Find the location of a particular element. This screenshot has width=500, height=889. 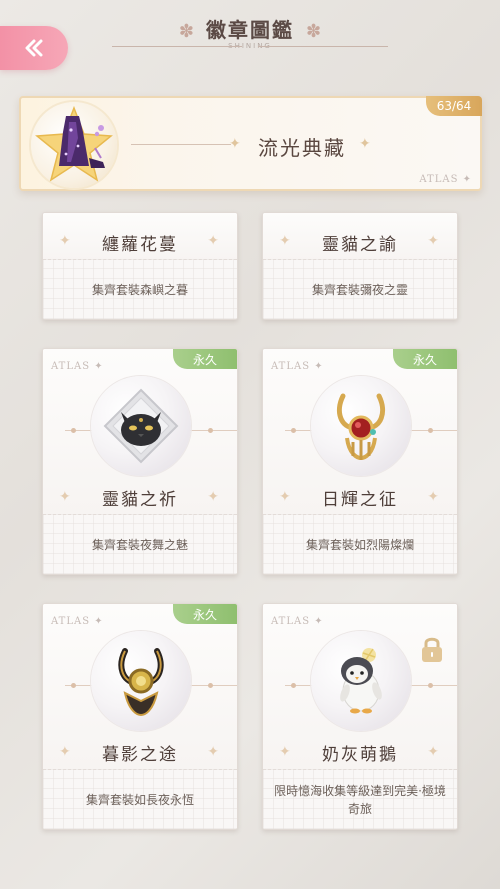

badge-description: 集齊套裝夜舞之魅 is located at coordinates (140, 544).